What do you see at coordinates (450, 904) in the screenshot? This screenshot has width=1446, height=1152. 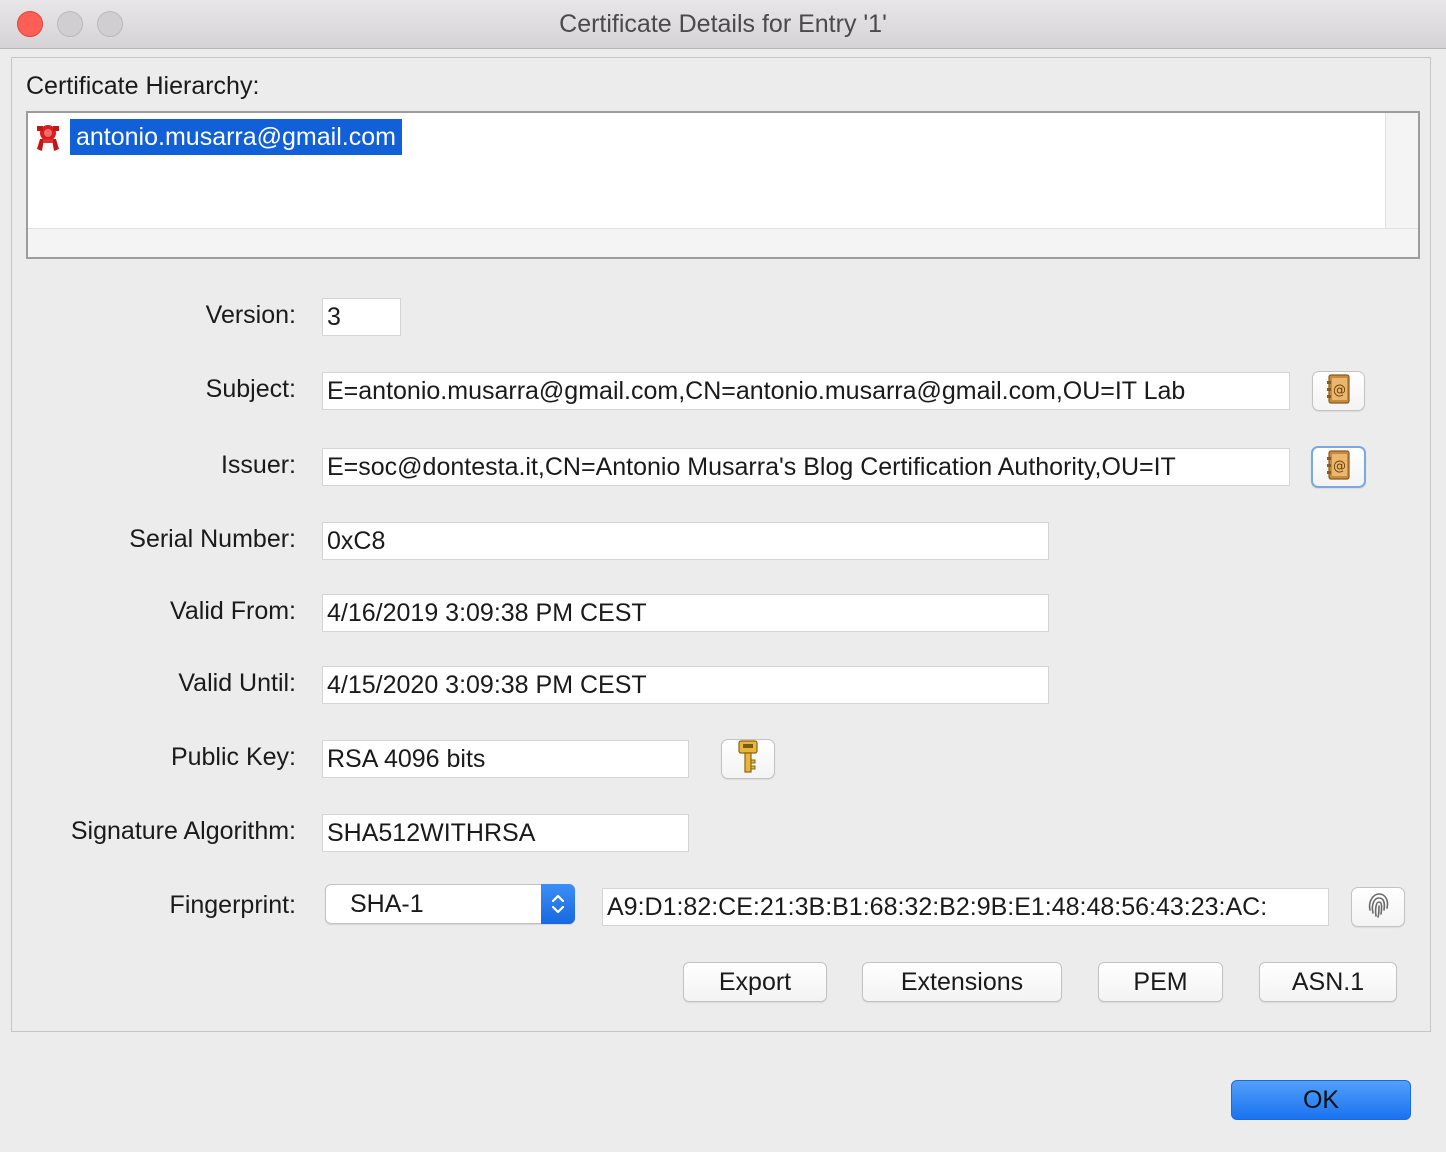 I see `fingerprint-algorithm-select: SHA-1` at bounding box center [450, 904].